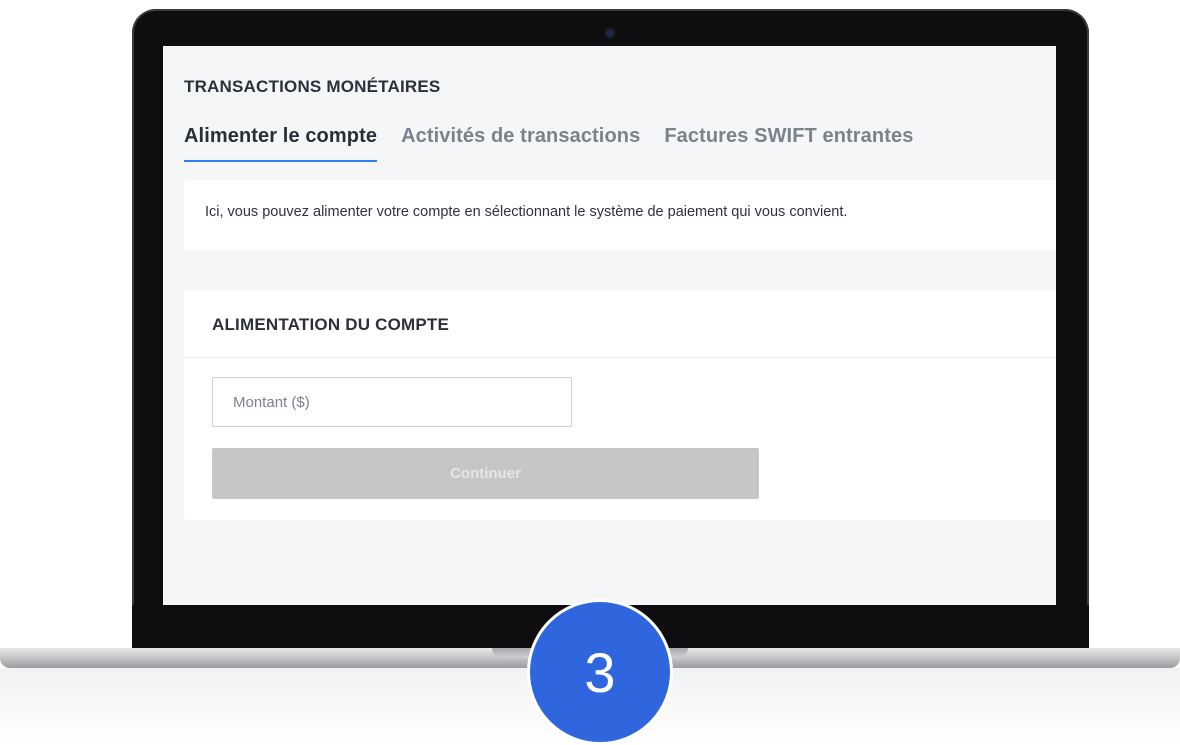  Describe the element at coordinates (392, 402) in the screenshot. I see `amount-input` at that location.